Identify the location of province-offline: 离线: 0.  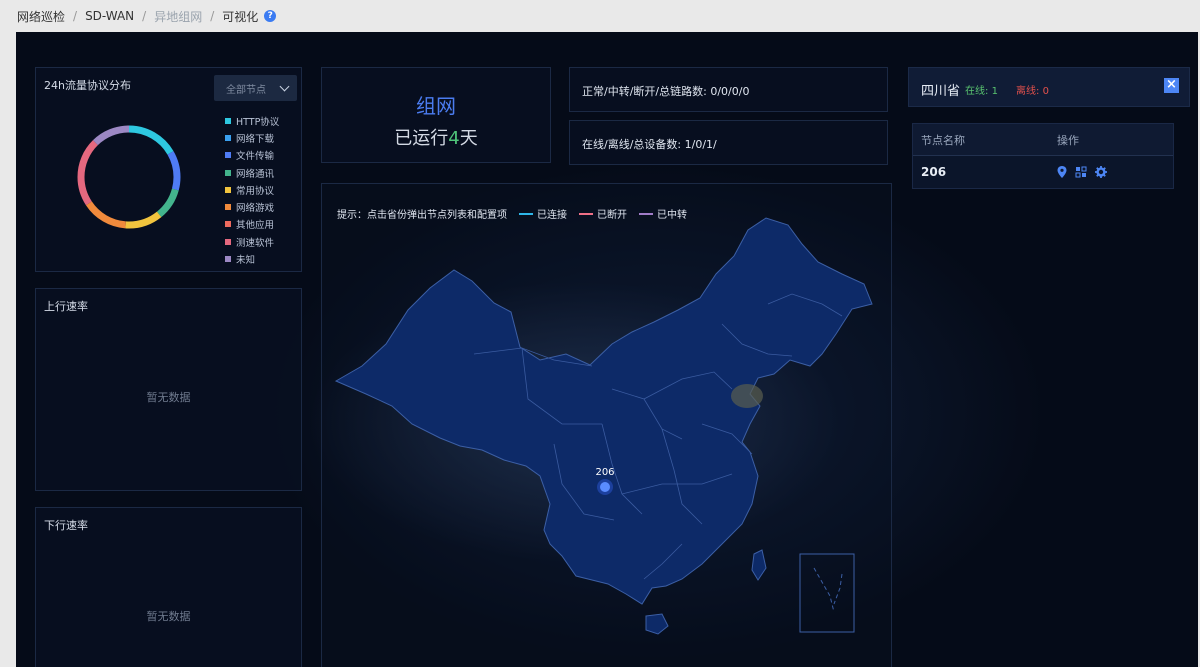
(1032, 91).